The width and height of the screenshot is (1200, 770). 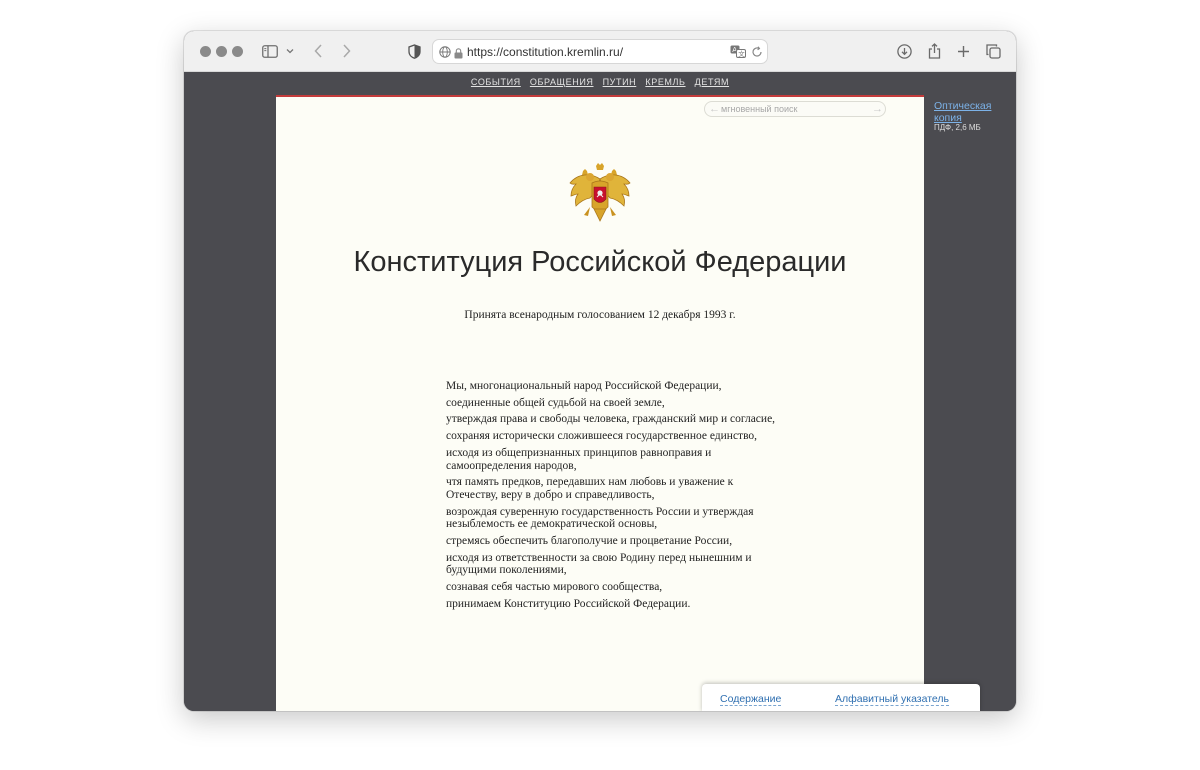 What do you see at coordinates (270, 51) in the screenshot?
I see `sidebar-icon` at bounding box center [270, 51].